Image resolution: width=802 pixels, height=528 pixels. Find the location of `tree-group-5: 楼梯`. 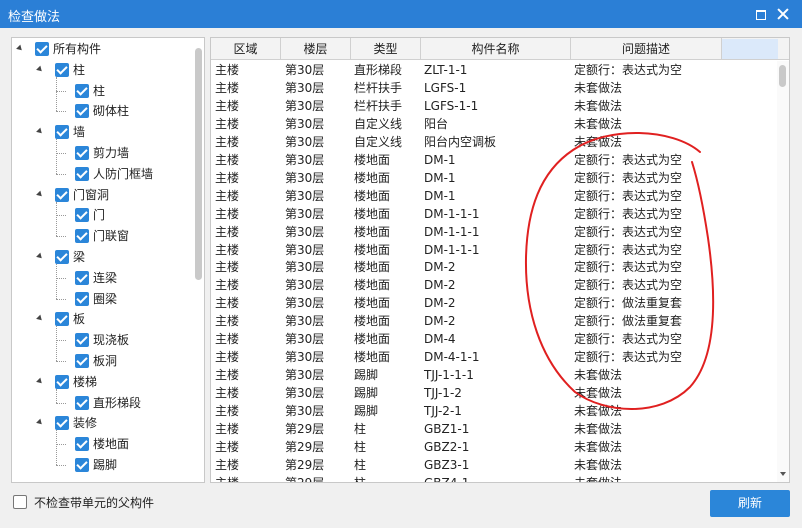

tree-group-5: 楼梯 is located at coordinates (102, 382).